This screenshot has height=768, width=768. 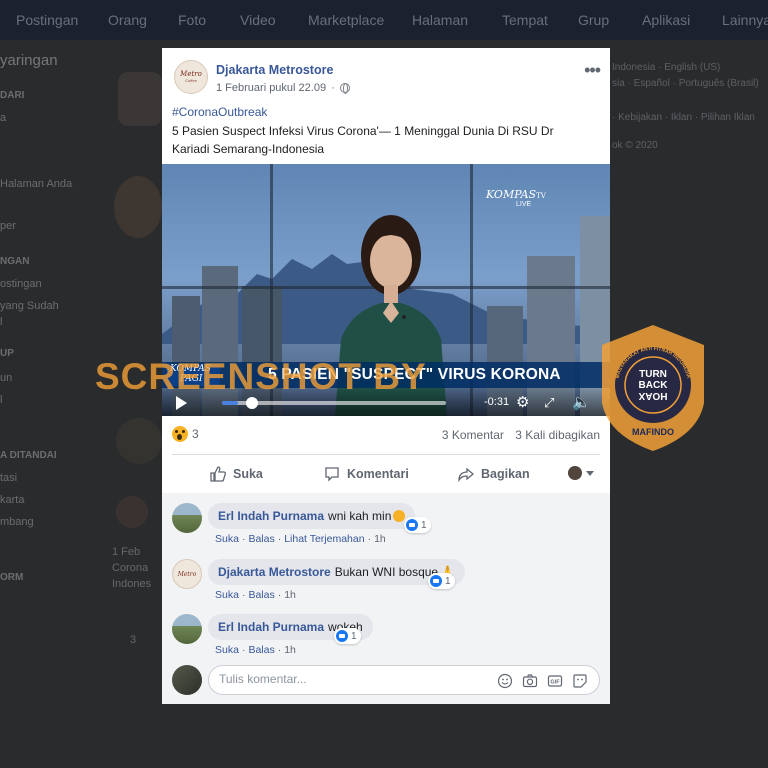 What do you see at coordinates (581, 402) in the screenshot?
I see `volume-icon: 🔈` at bounding box center [581, 402].